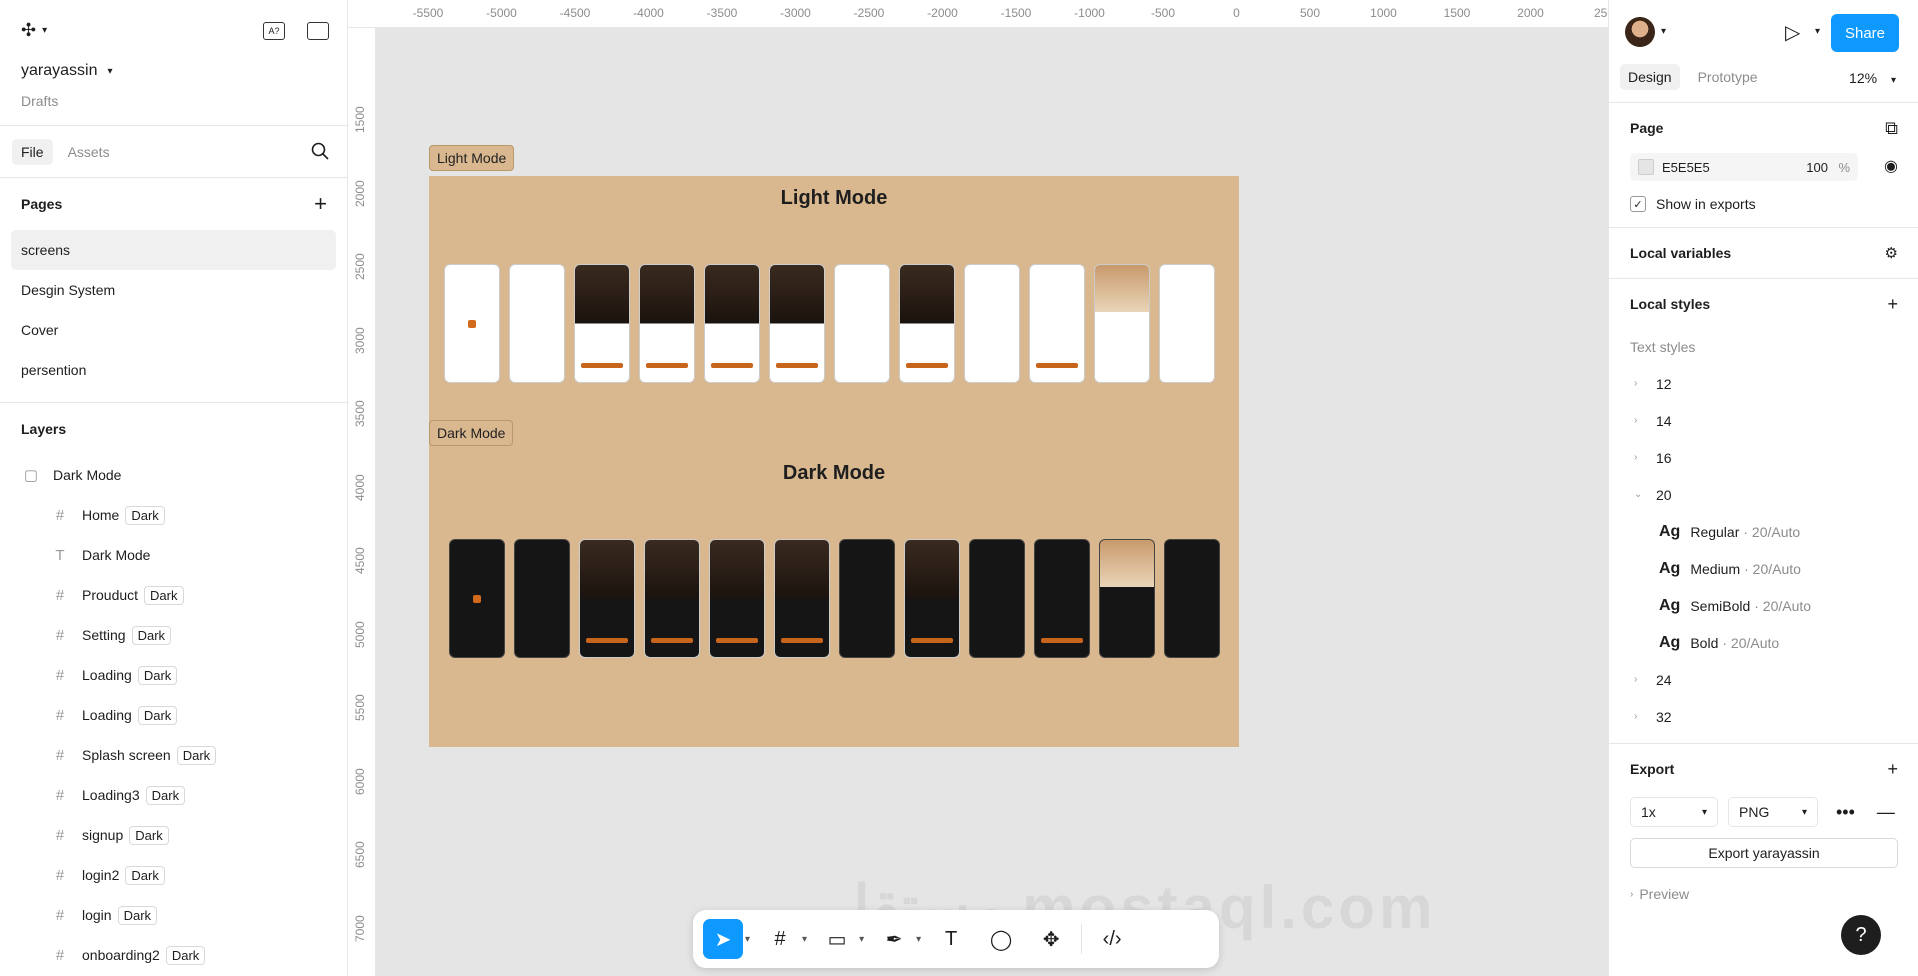  I want to click on project-name: yarayassin ▾, so click(67, 71).